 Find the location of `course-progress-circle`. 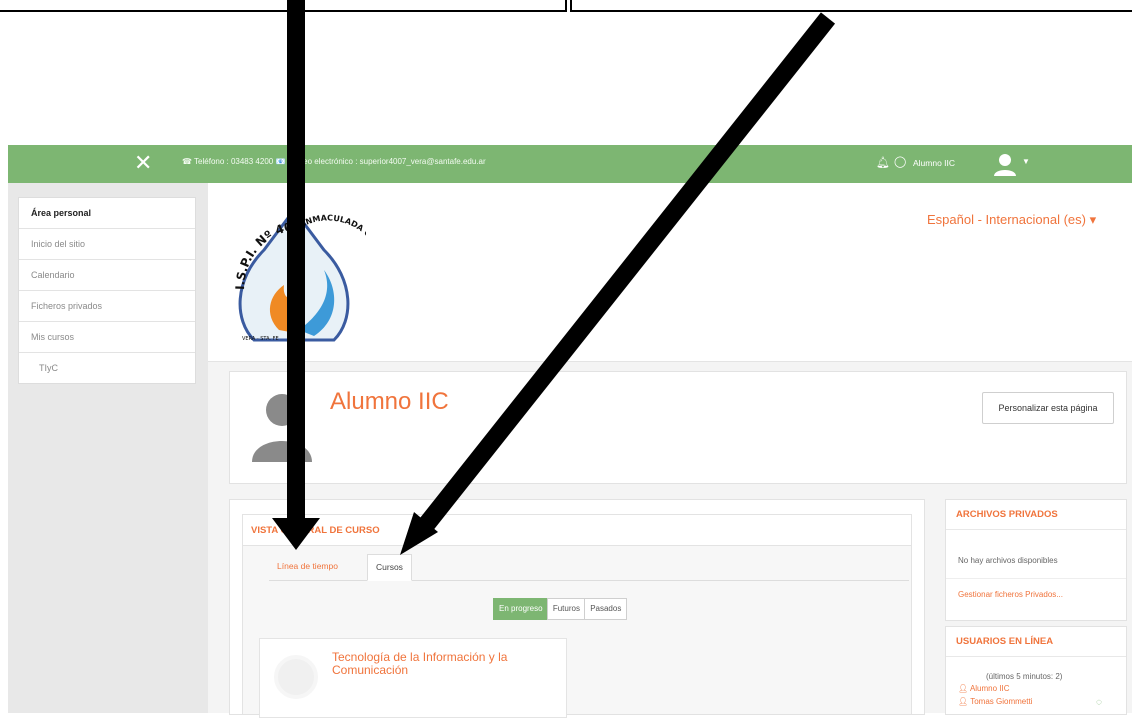

course-progress-circle is located at coordinates (296, 677).